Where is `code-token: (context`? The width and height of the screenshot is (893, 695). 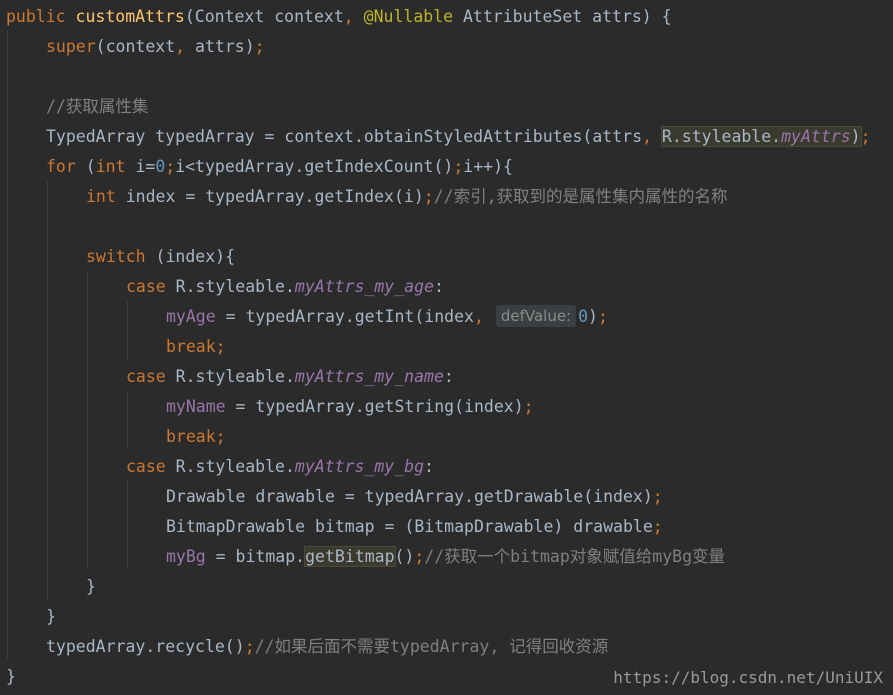 code-token: (context is located at coordinates (135, 46).